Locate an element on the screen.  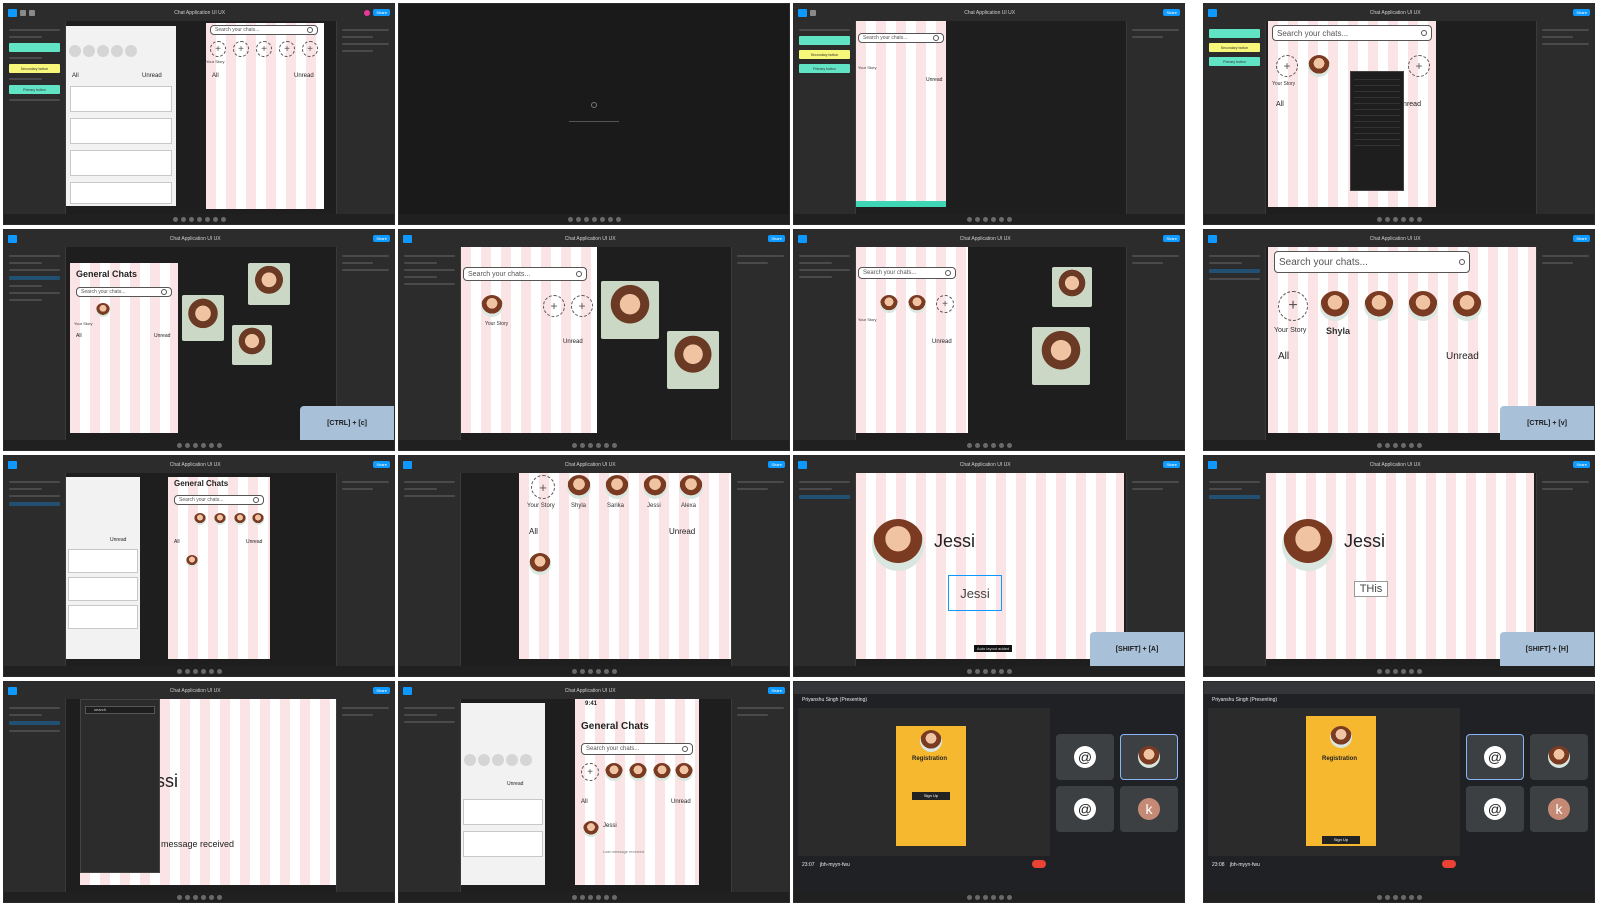
name-text-layer: Jessi is located at coordinates (975, 593).